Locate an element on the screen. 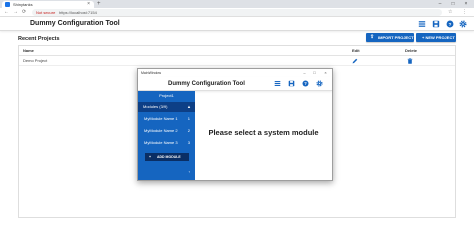 The height and width of the screenshot is (251, 474). module-label: MyModule Name 1 is located at coordinates (161, 118).